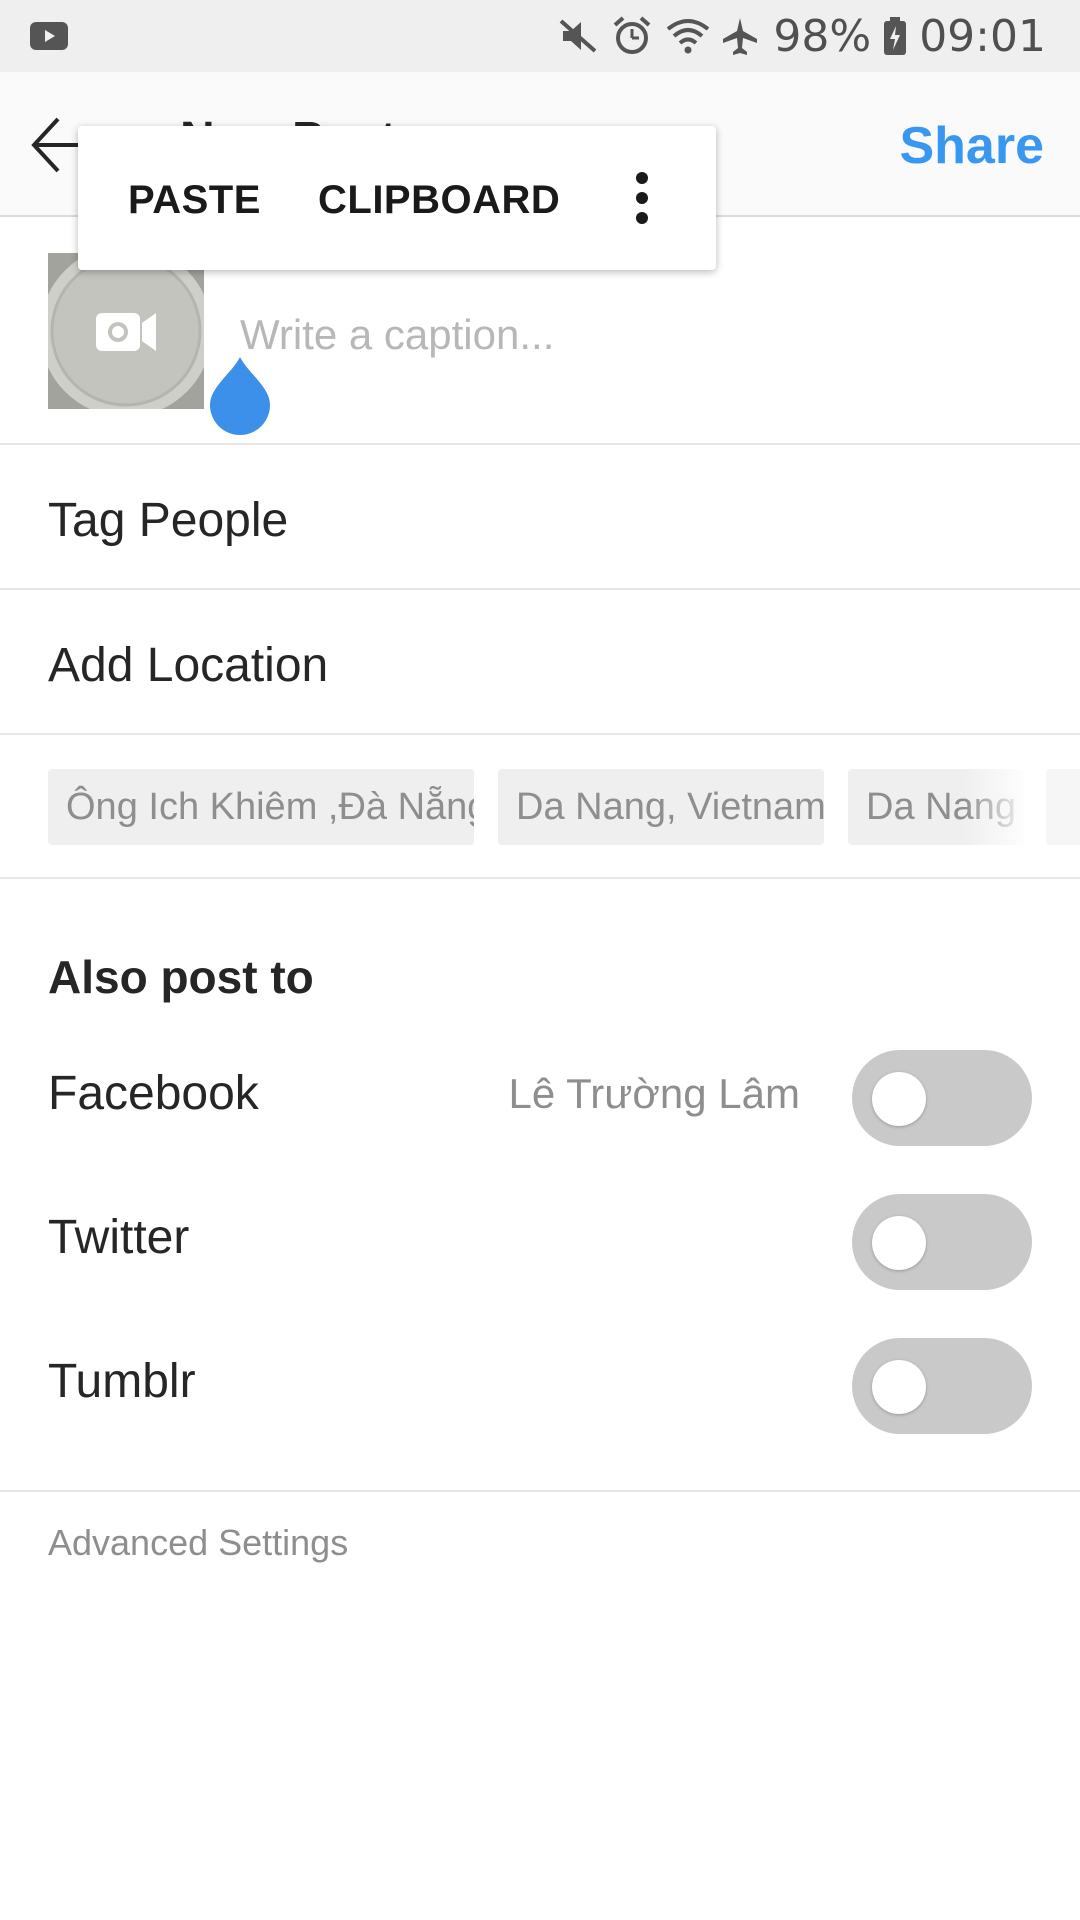  I want to click on facebook-share-row: Facebook Lê Trường Lâm, so click(540, 1096).